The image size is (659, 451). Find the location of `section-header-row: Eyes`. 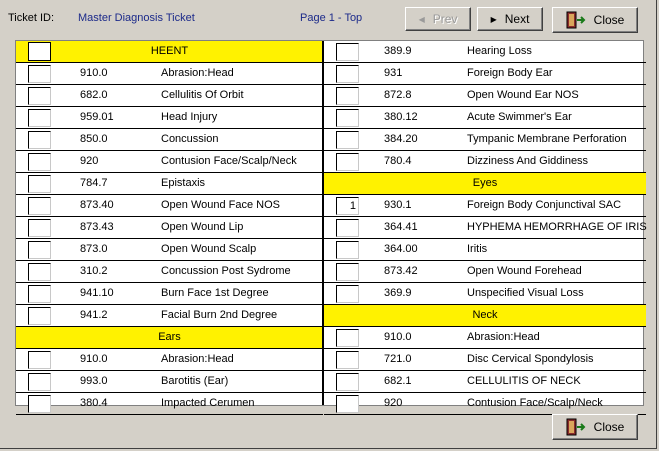

section-header-row: Eyes is located at coordinates (485, 184).